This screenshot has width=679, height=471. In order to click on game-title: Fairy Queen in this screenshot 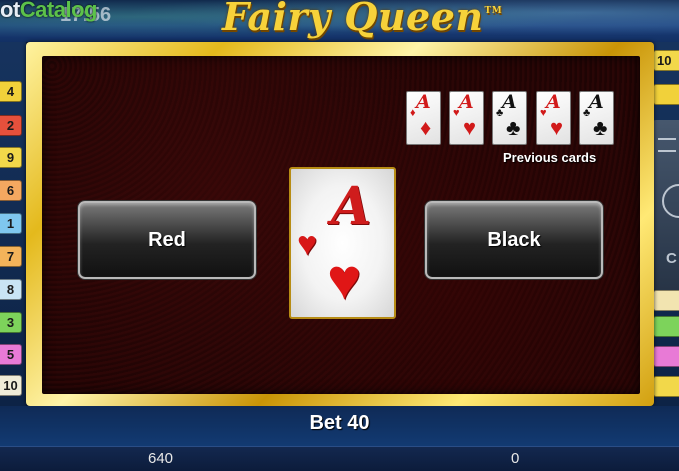, I will do `click(353, 19)`.